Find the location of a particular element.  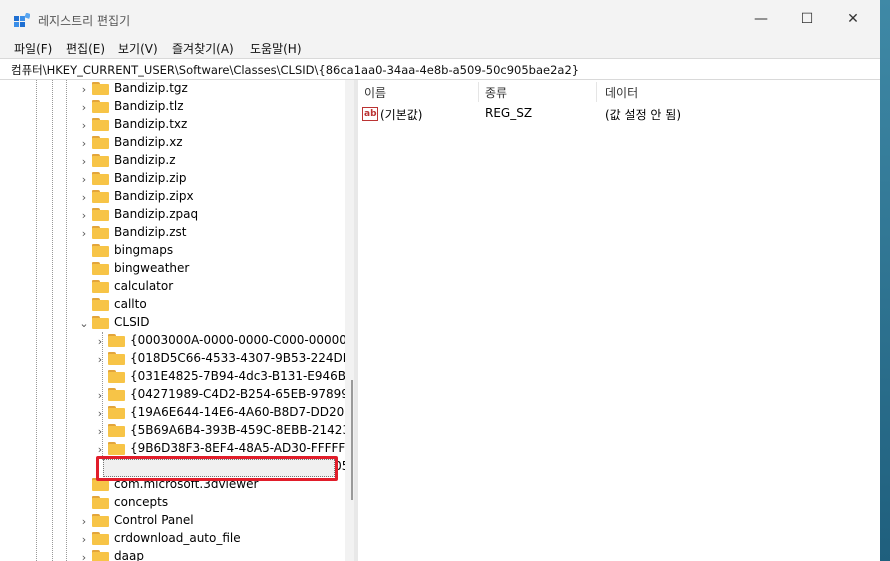

tree-item: › Bandizip.txz is located at coordinates (211, 125).